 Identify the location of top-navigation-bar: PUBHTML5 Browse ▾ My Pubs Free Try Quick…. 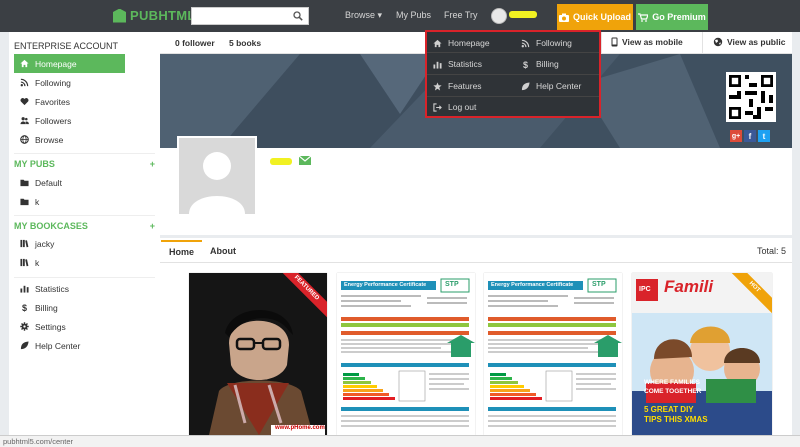
(400, 16).